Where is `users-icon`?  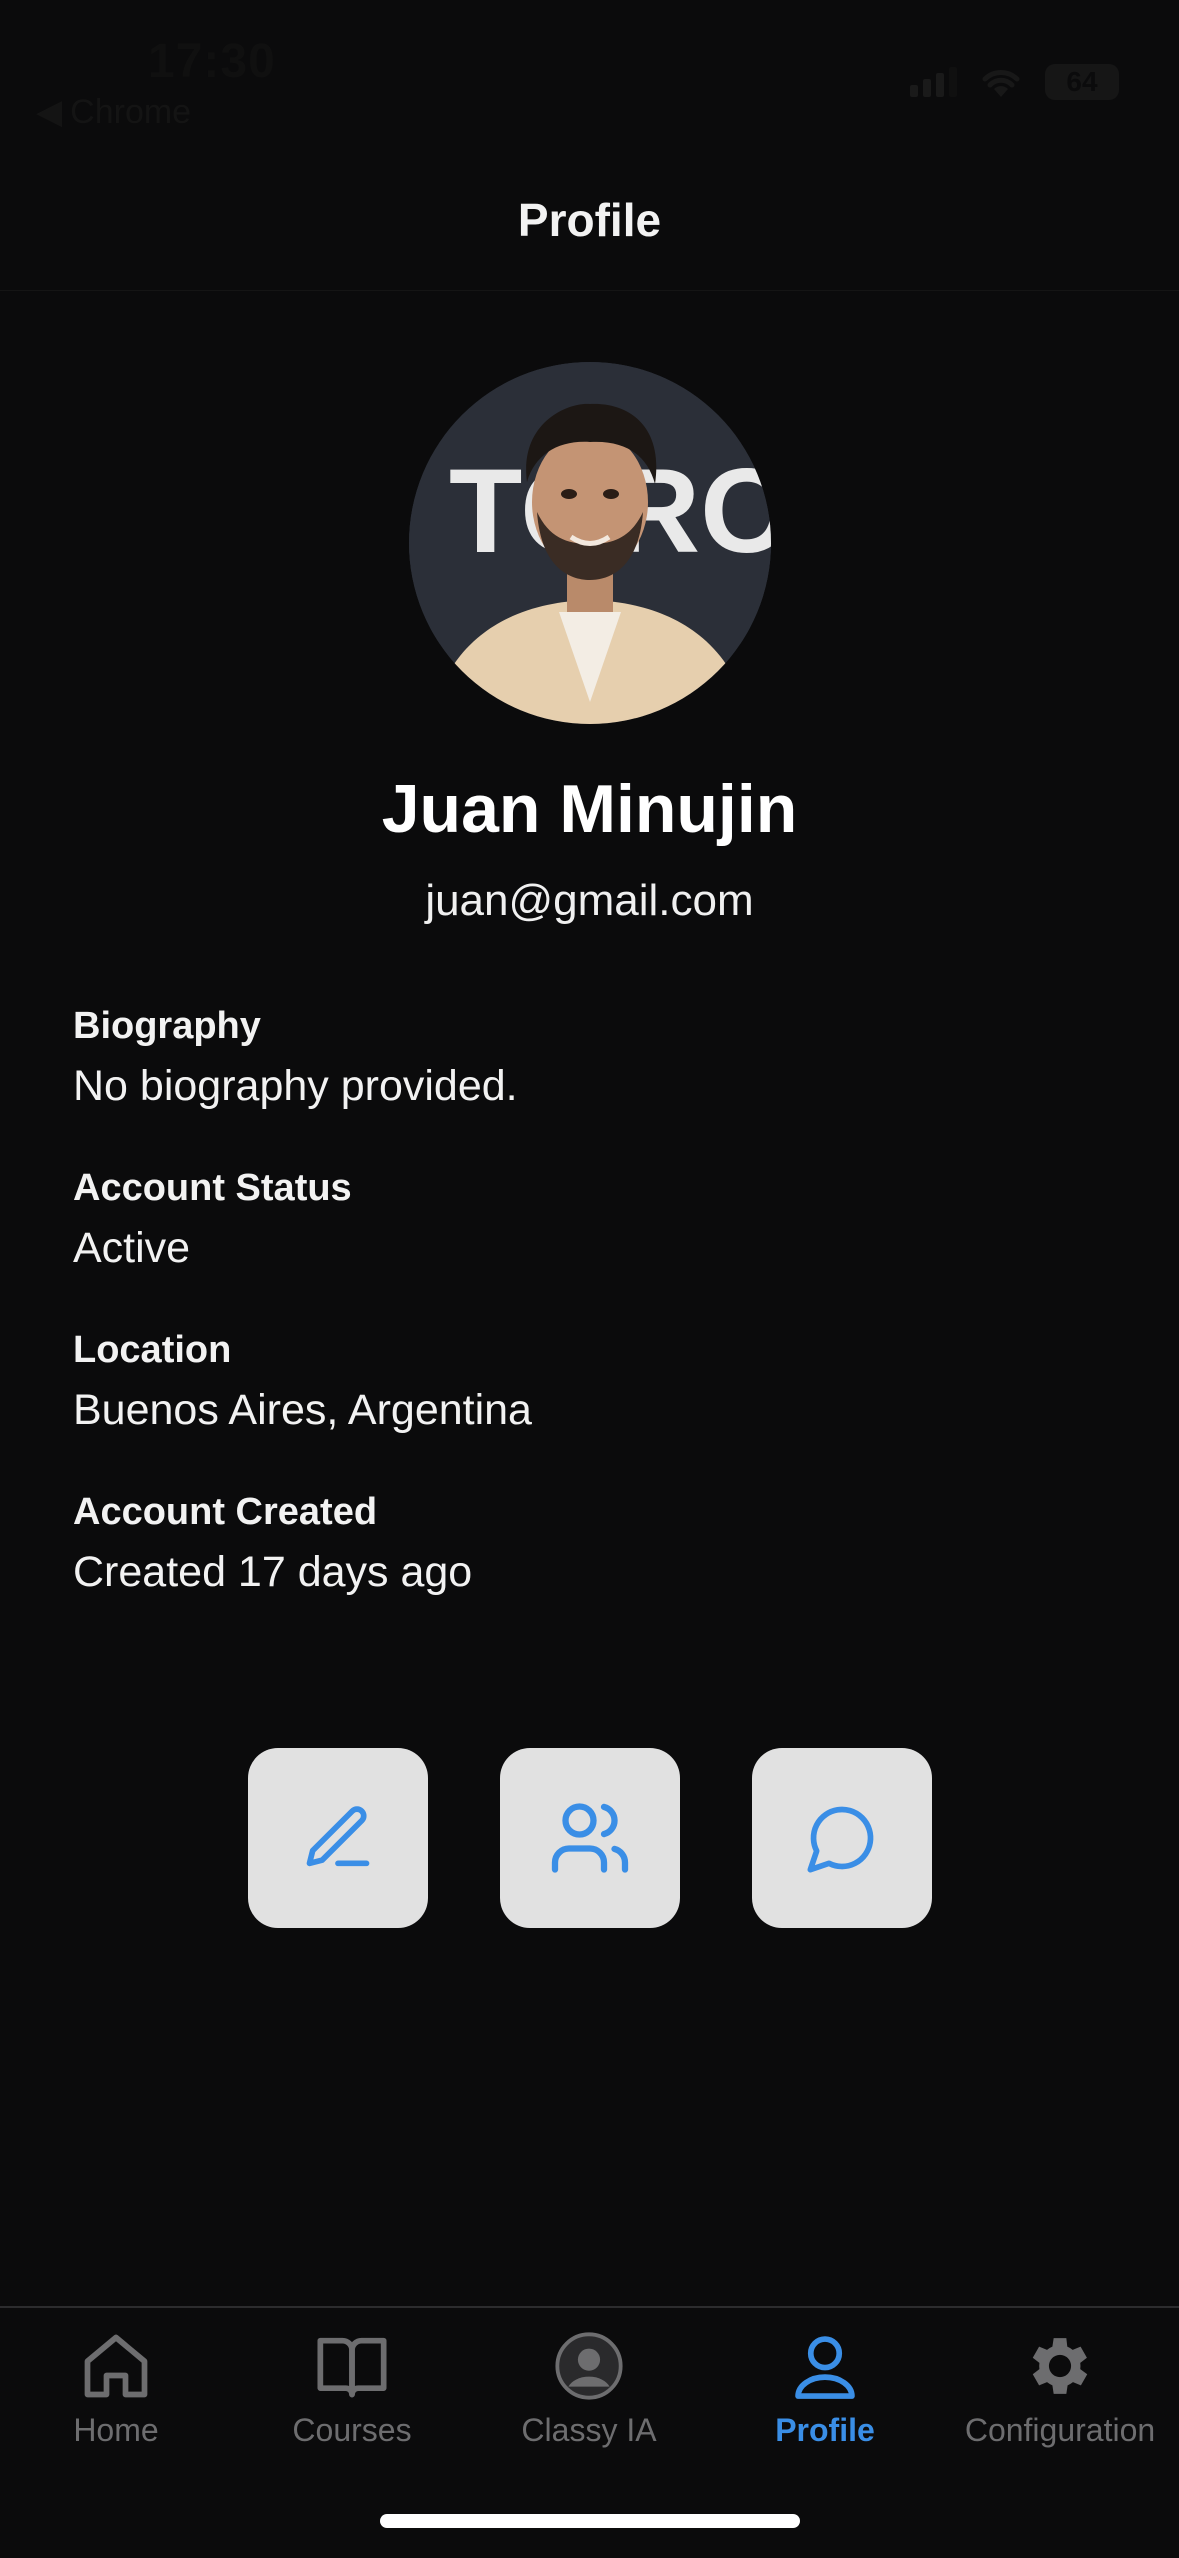 users-icon is located at coordinates (590, 1838).